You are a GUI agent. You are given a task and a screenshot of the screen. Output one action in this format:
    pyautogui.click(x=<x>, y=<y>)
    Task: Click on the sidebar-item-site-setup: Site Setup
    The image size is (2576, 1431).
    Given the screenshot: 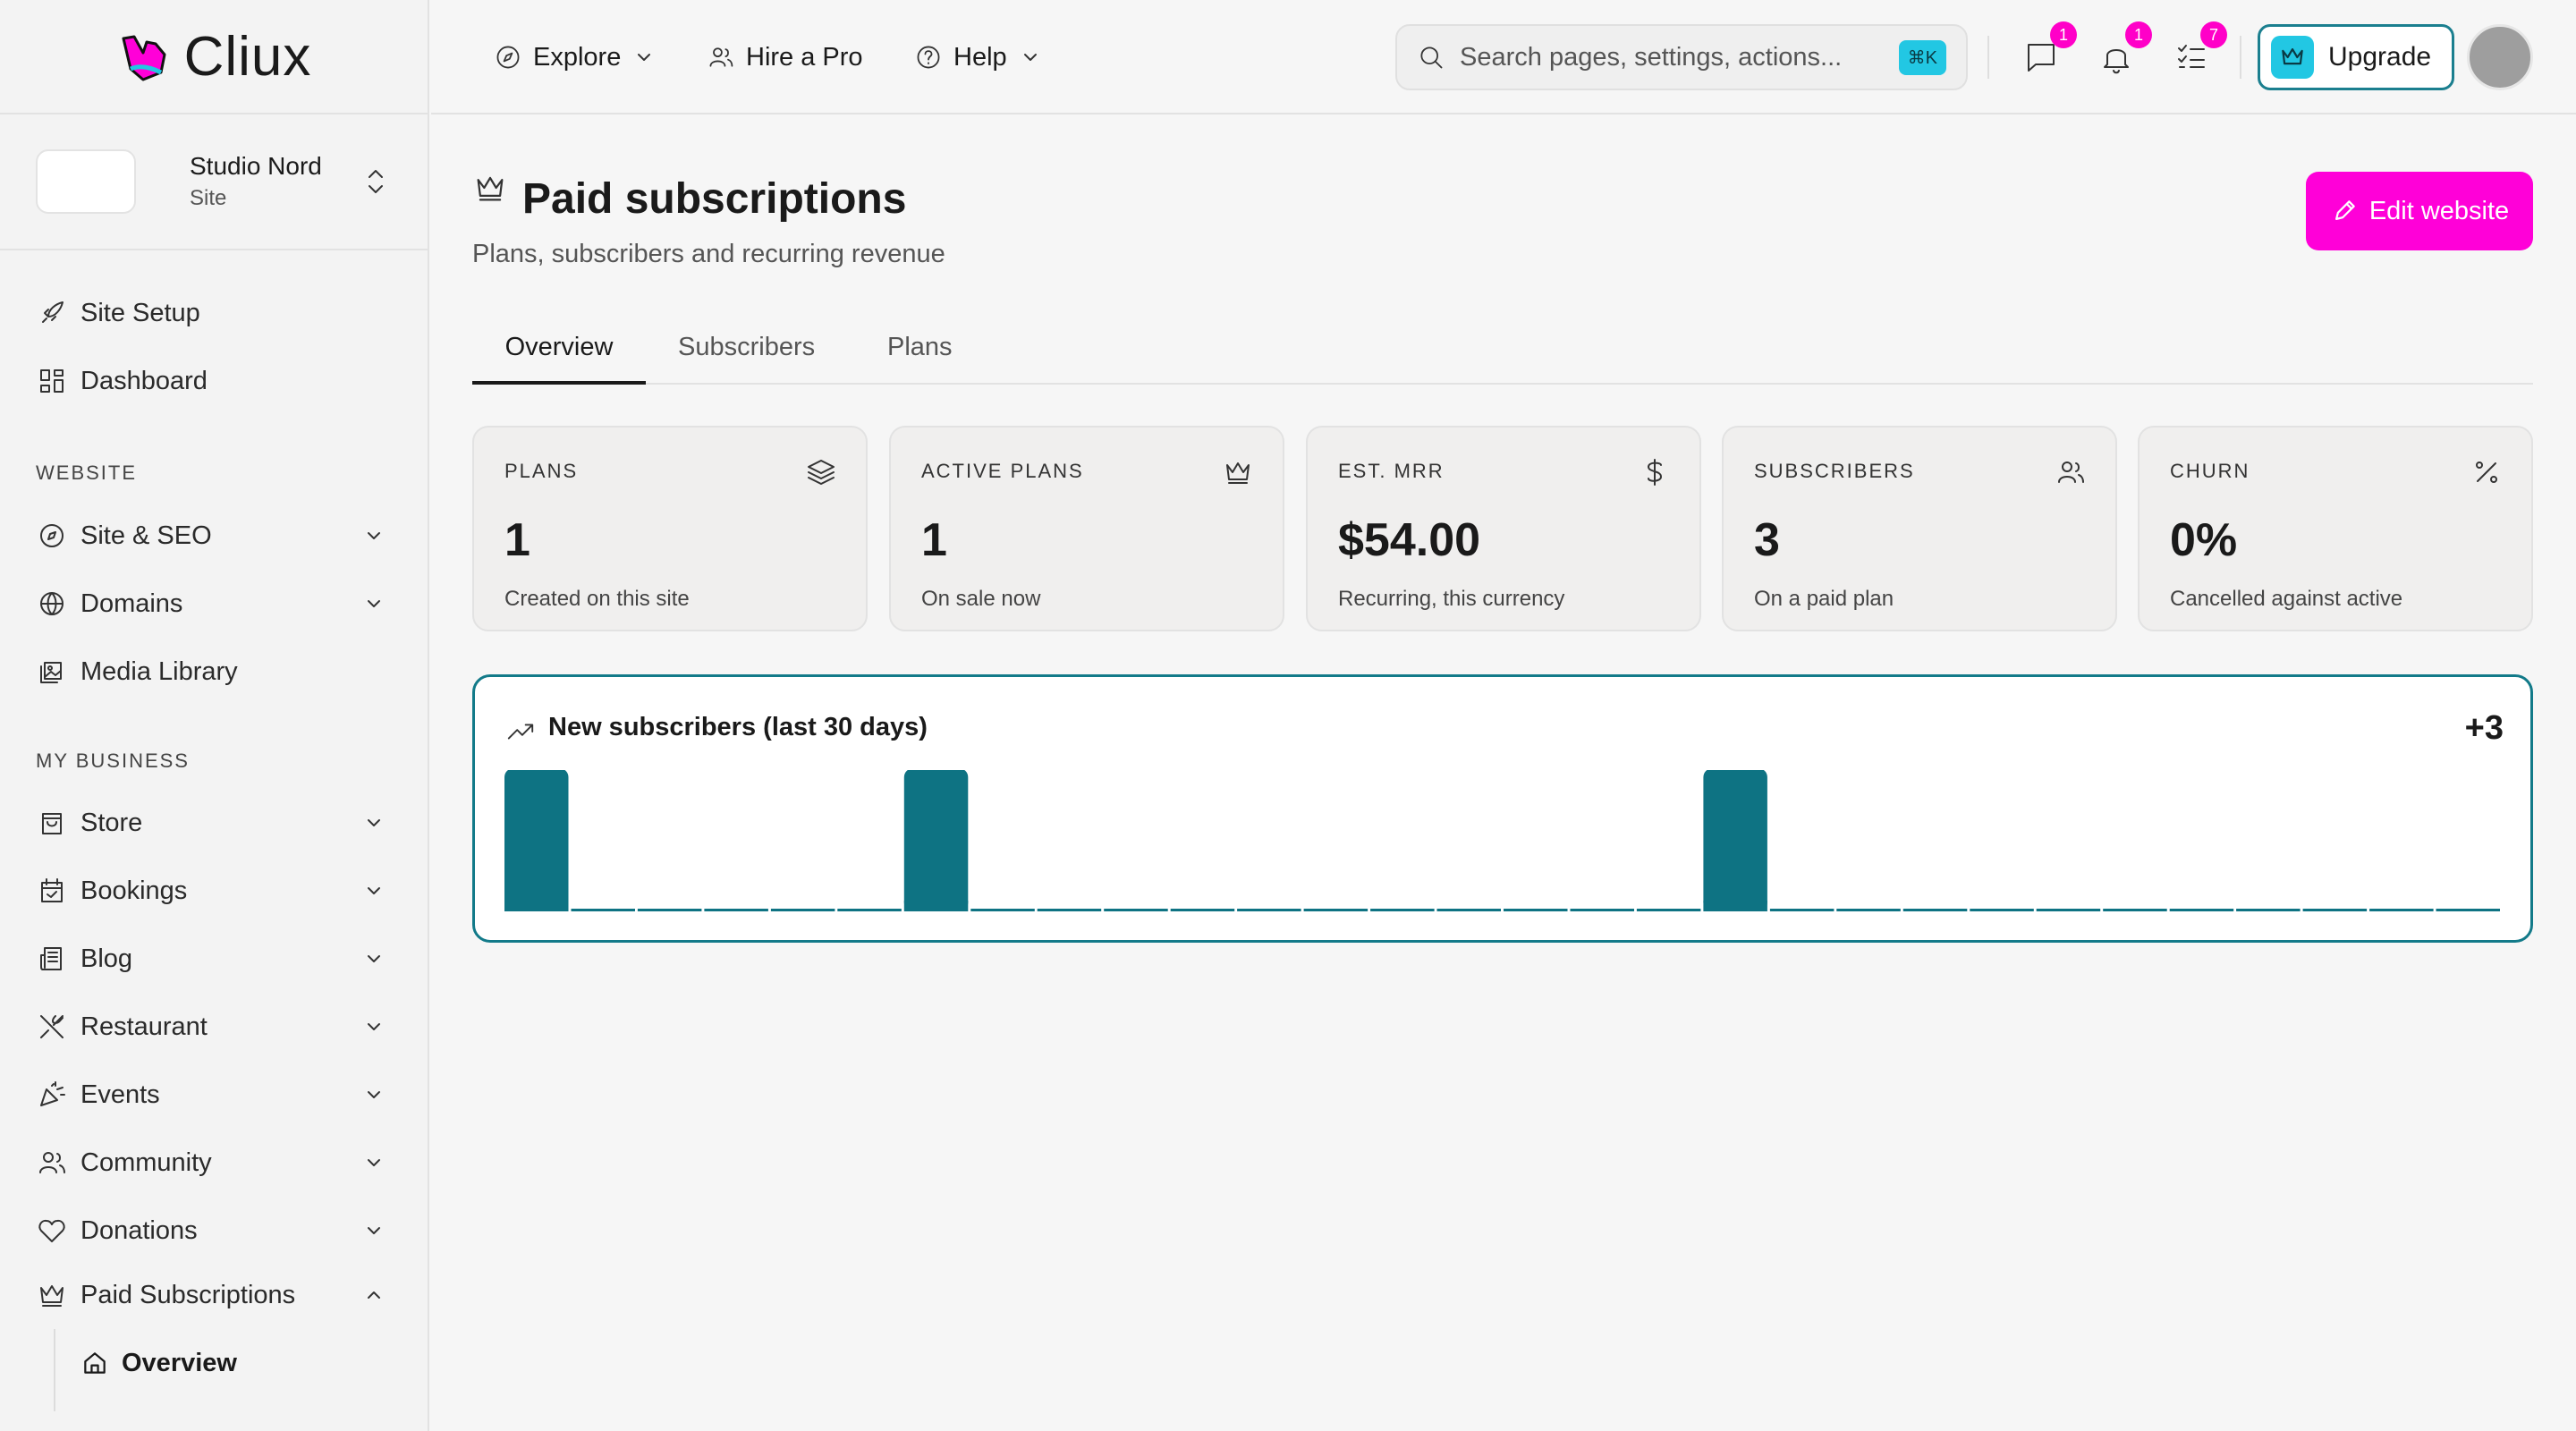 What is the action you would take?
    pyautogui.click(x=210, y=313)
    